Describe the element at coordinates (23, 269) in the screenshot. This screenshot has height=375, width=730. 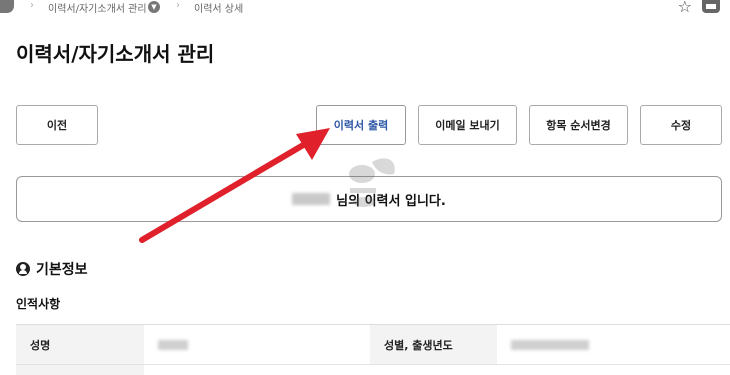
I see `user-circle-icon` at that location.